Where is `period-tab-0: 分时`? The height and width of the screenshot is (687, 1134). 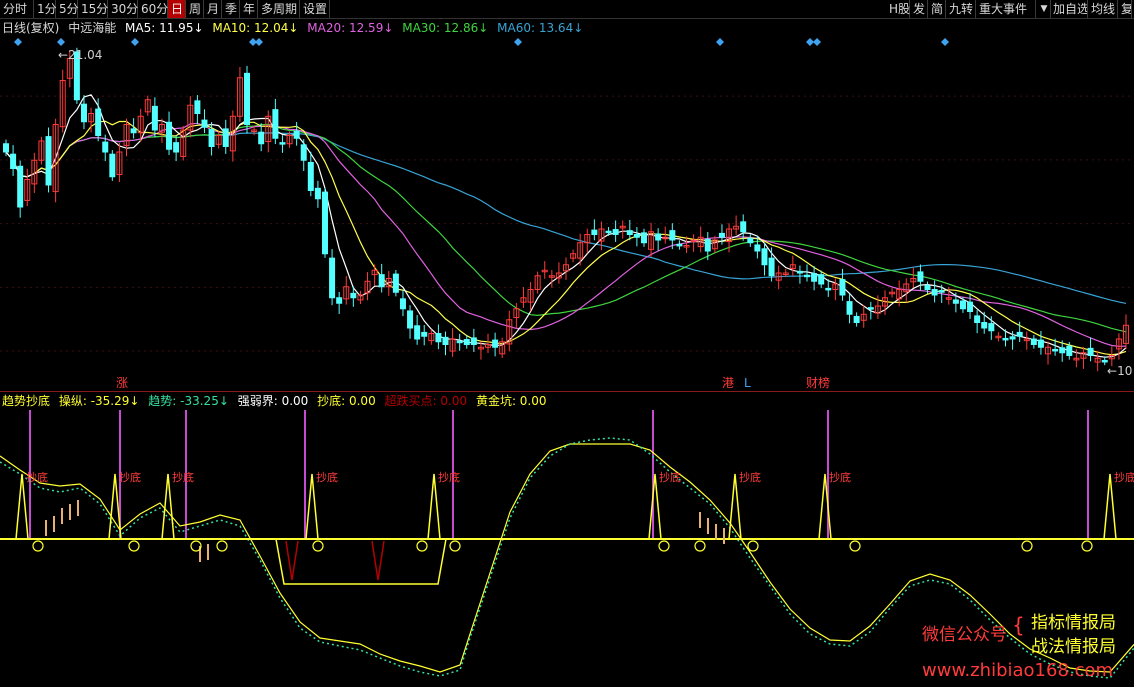 period-tab-0: 分时 is located at coordinates (17, 9).